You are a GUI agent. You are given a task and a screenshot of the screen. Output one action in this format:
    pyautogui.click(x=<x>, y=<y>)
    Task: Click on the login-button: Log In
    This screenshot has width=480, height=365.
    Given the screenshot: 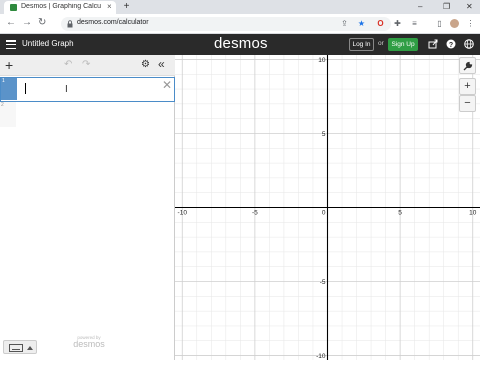 What is the action you would take?
    pyautogui.click(x=361, y=44)
    